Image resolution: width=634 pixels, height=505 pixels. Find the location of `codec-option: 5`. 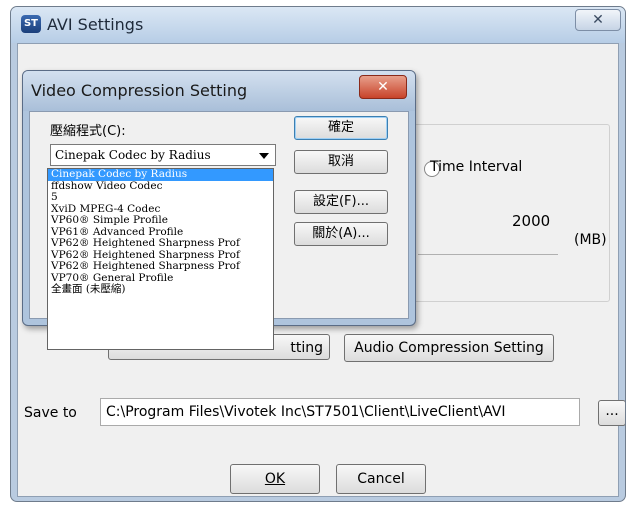

codec-option: 5 is located at coordinates (160, 197).